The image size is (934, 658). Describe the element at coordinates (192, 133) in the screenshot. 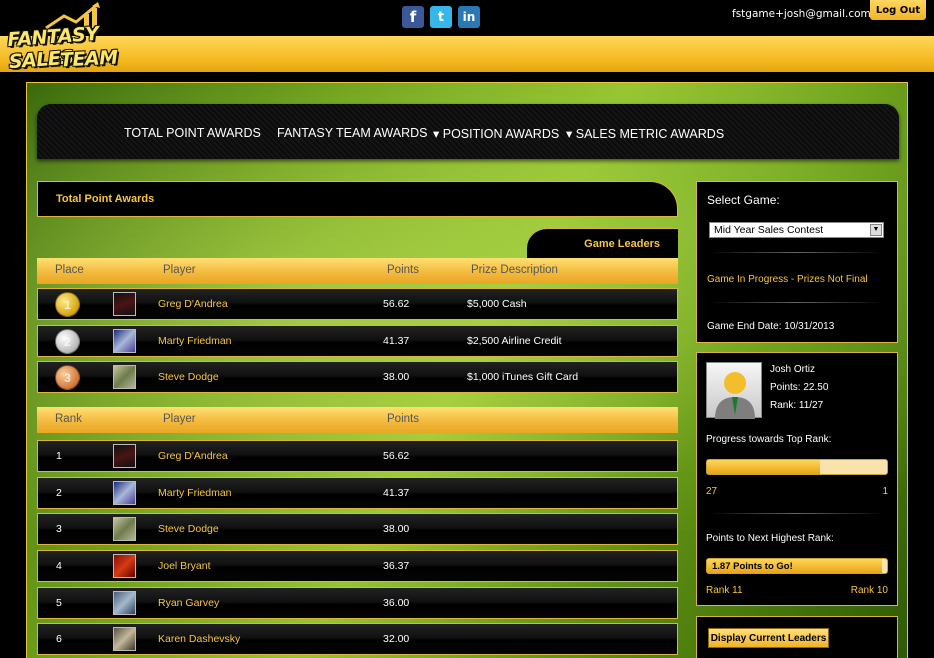

I see `nav-total-point-awards: TOTAL POINT AWARDS` at that location.